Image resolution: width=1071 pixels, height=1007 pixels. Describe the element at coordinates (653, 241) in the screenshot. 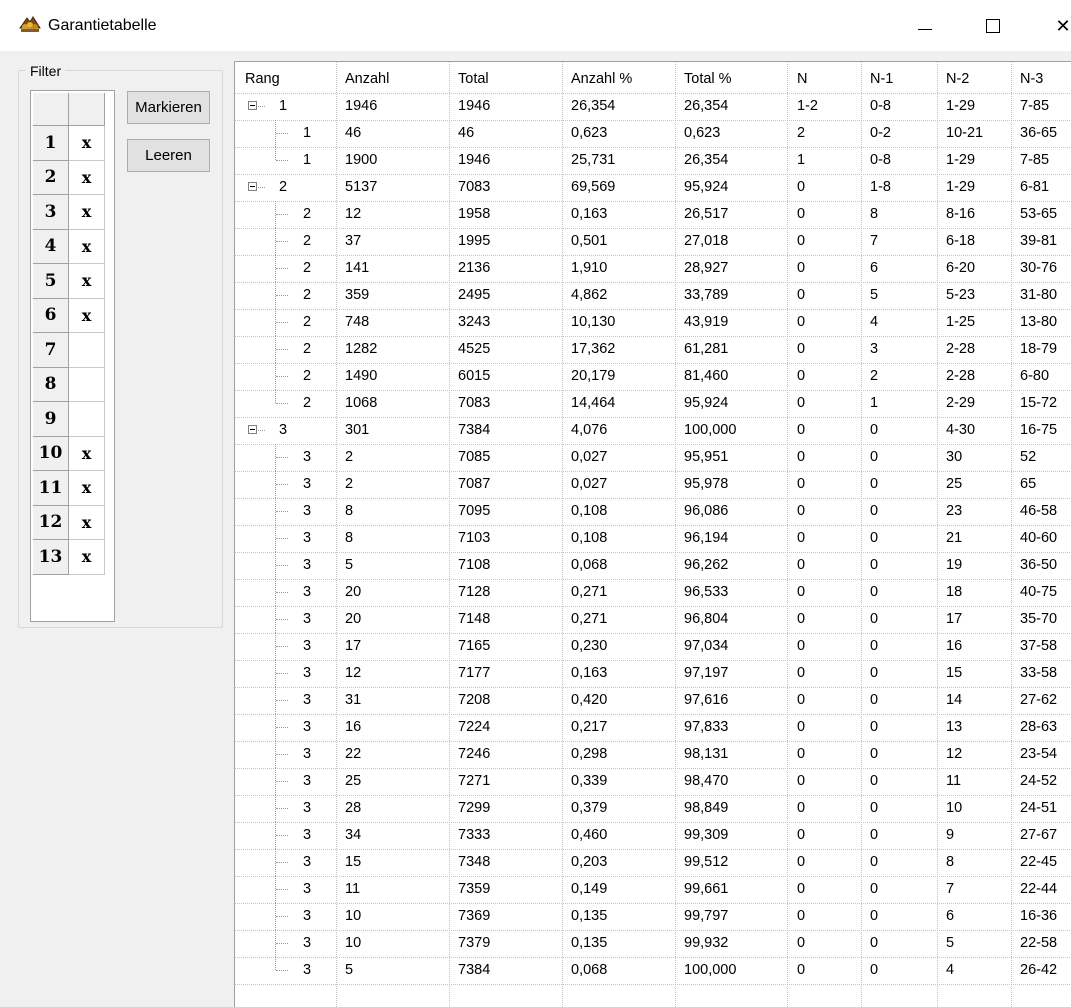

I see `table-row: 2 37 1995 0,501 27,018 0 7 6-18 39-81` at that location.